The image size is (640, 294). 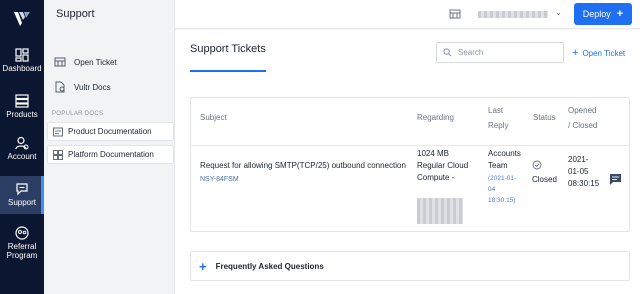 What do you see at coordinates (498, 118) in the screenshot?
I see `column-header-last-reply: Last Reply` at bounding box center [498, 118].